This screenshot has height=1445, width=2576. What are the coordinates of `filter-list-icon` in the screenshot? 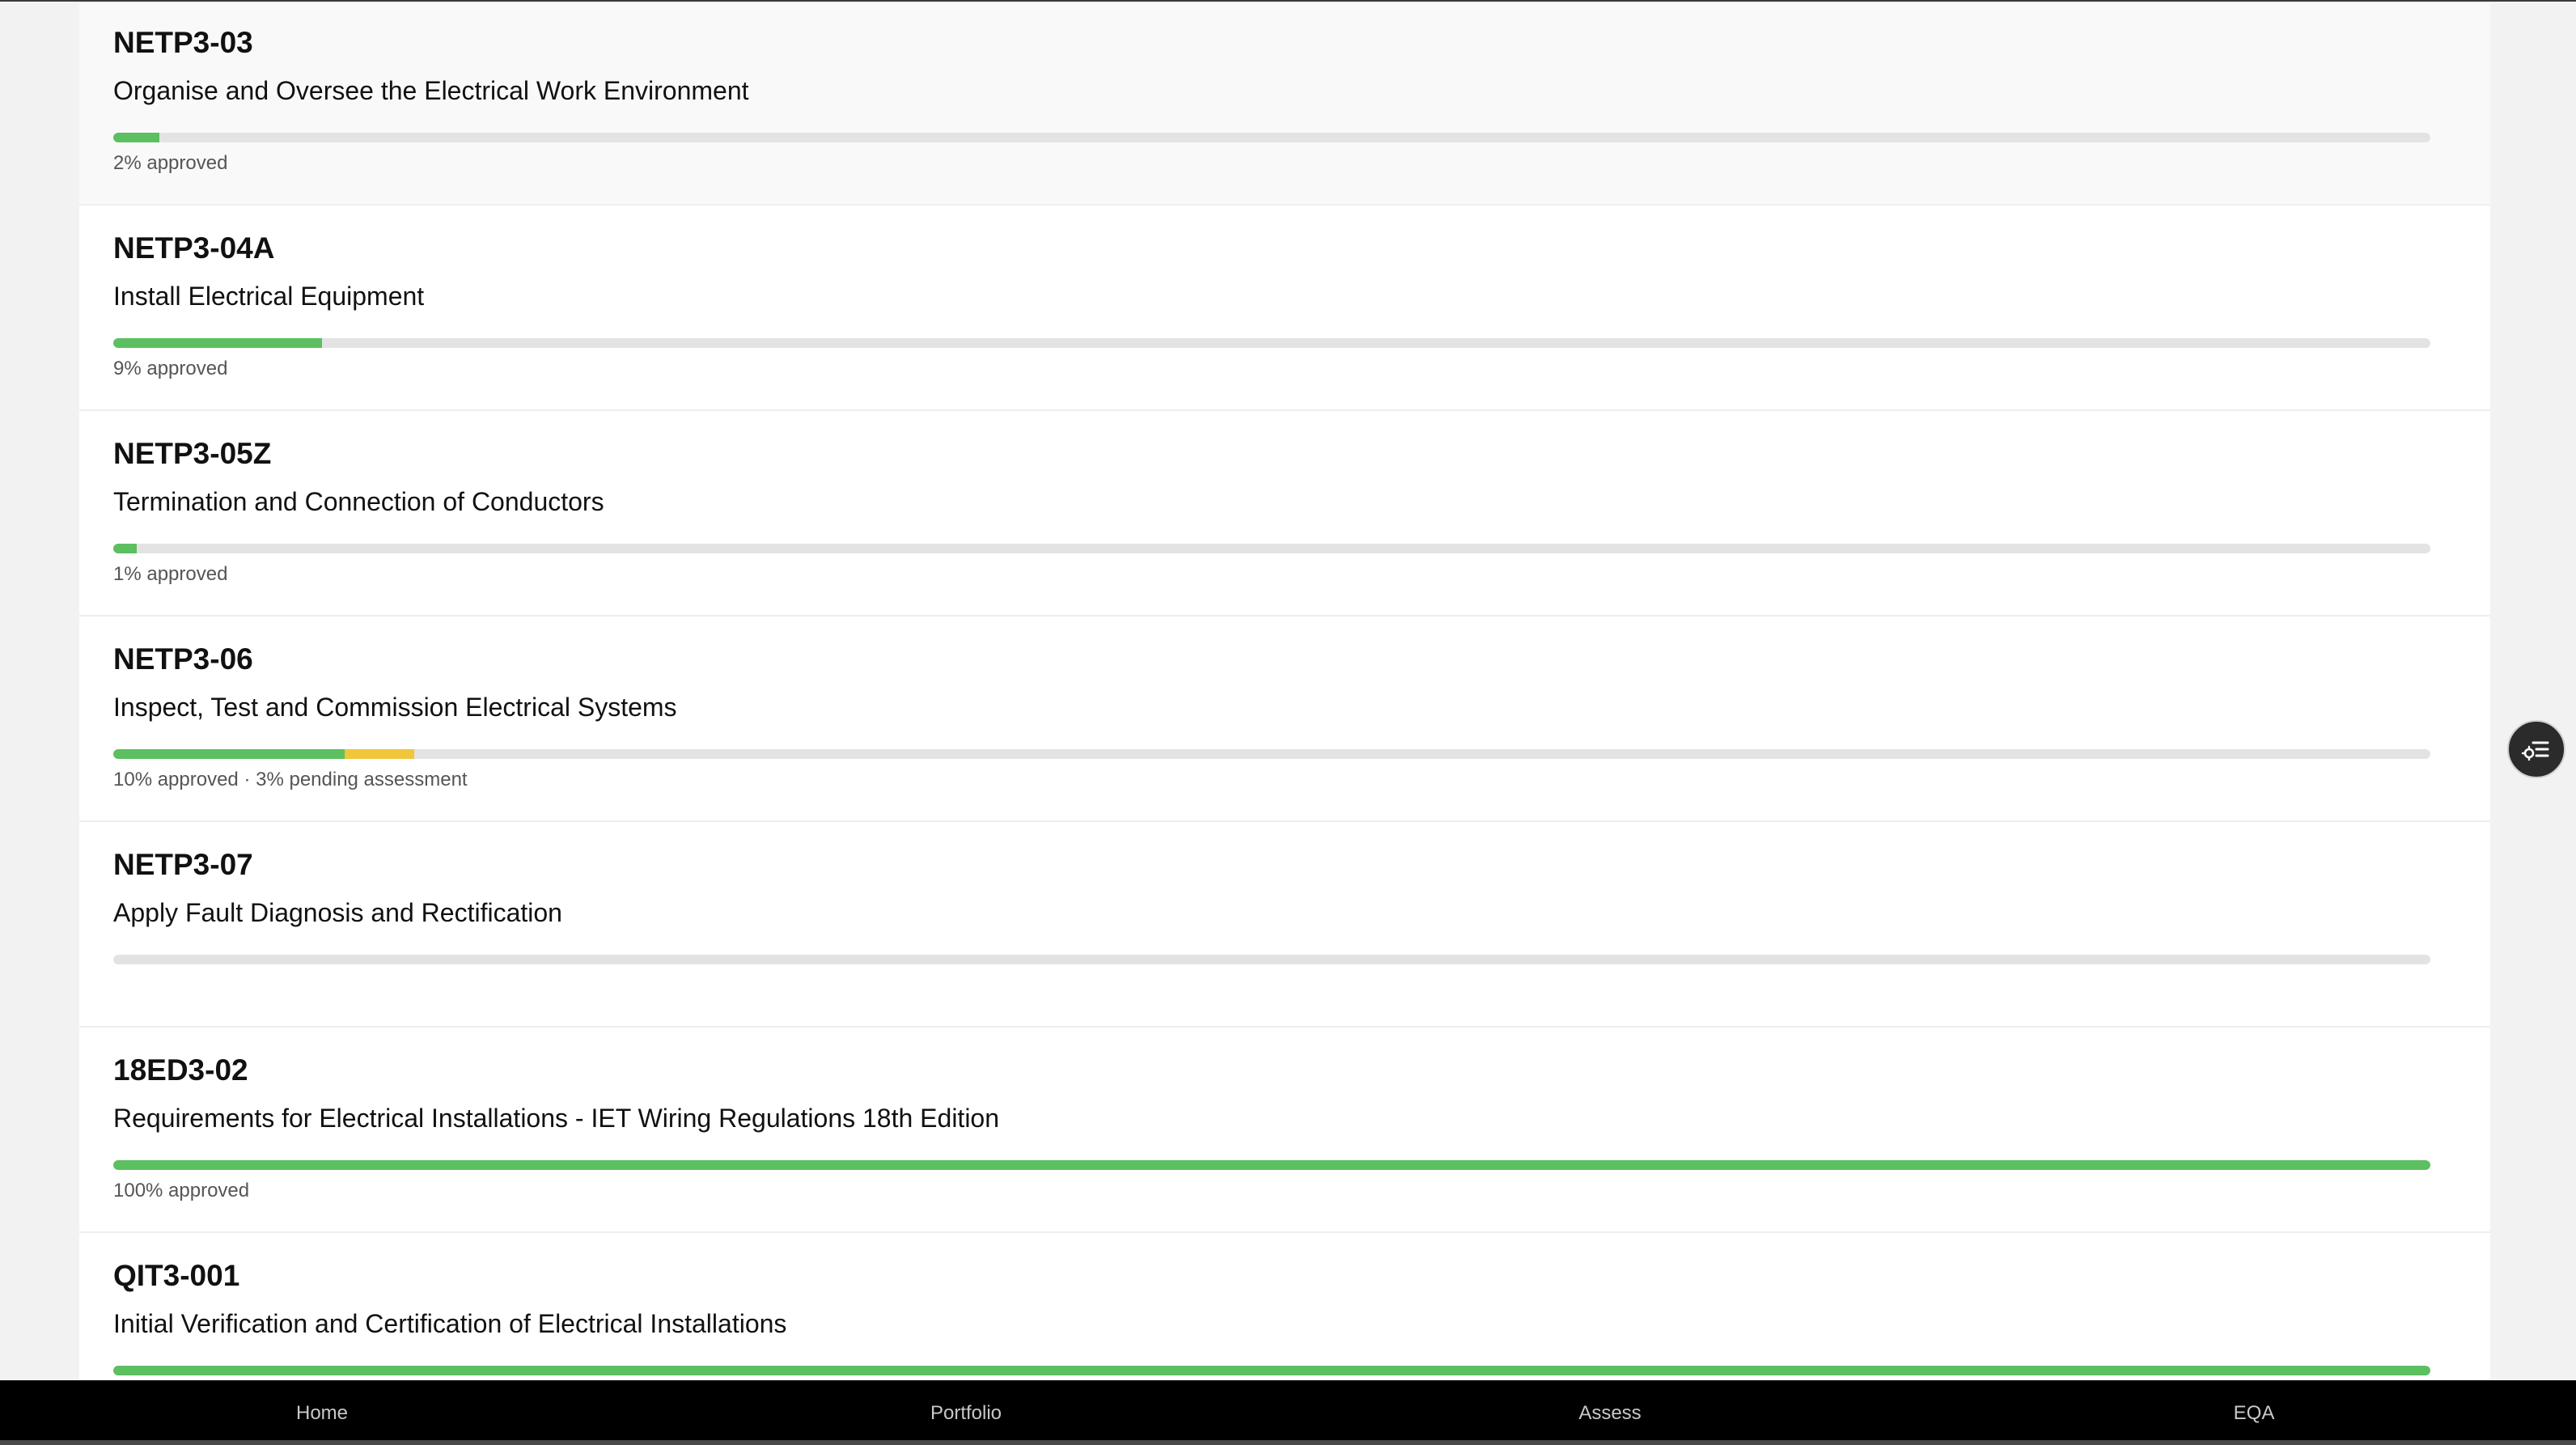 It's located at (2535, 751).